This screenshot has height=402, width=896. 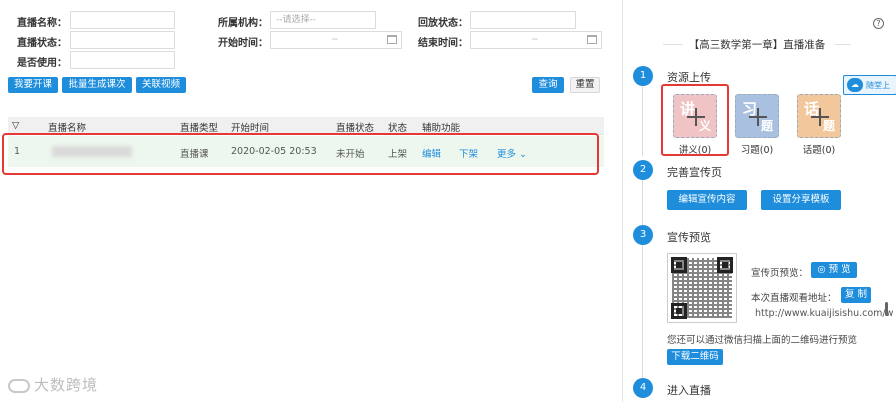 What do you see at coordinates (689, 77) in the screenshot?
I see `step-1-title: 资源上传` at bounding box center [689, 77].